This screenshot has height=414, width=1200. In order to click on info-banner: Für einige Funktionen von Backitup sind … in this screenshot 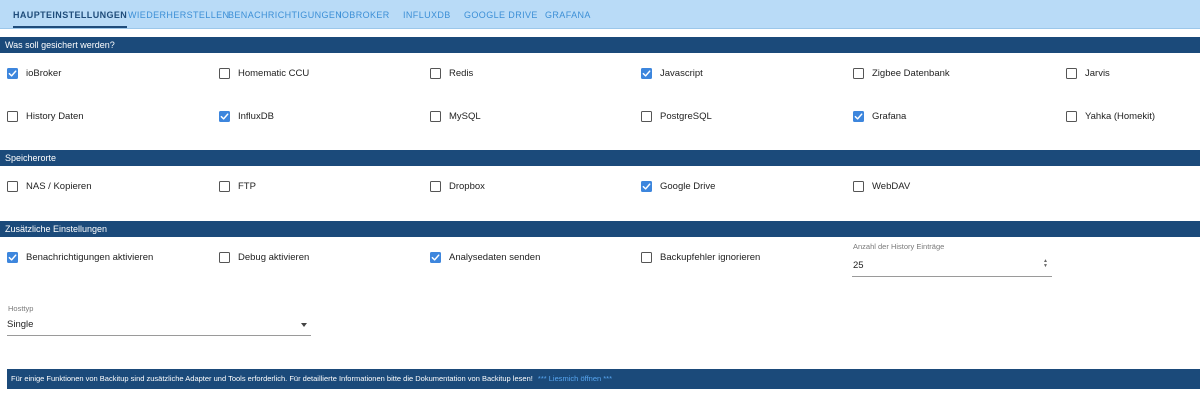, I will do `click(603, 379)`.